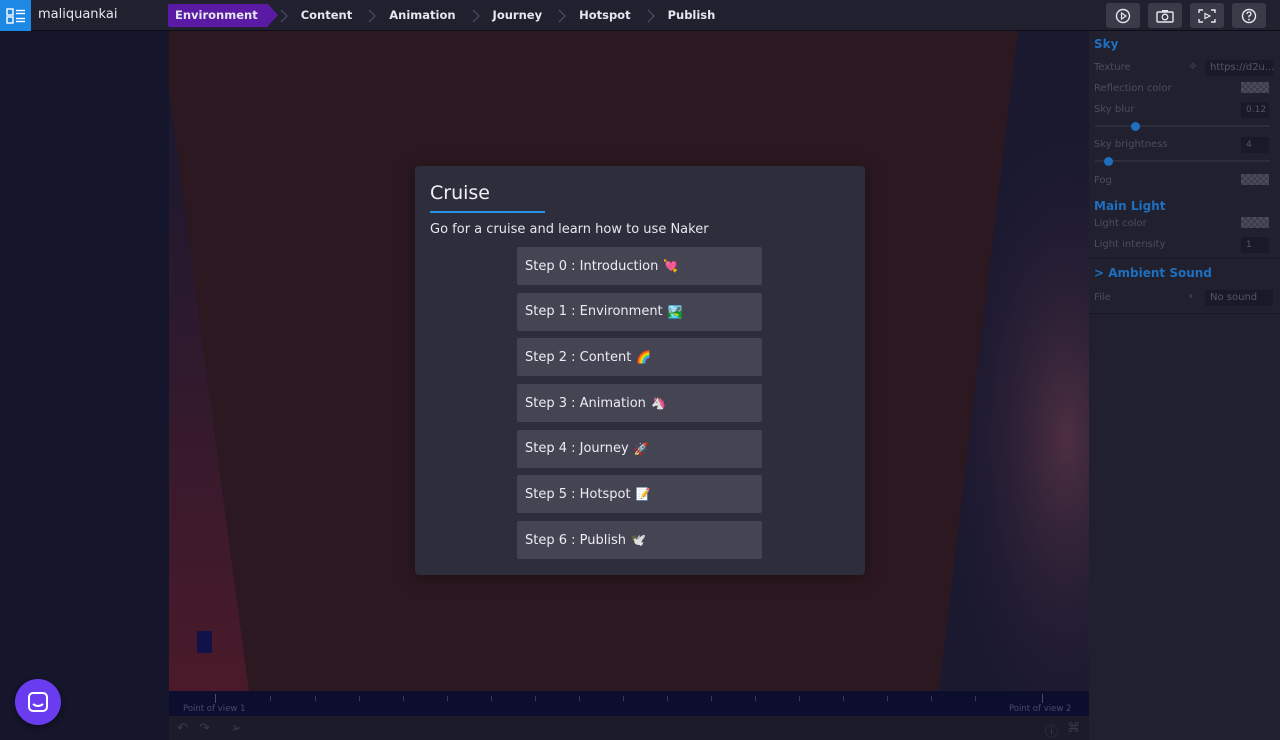  I want to click on step-label: Step 2 : Content, so click(578, 357).